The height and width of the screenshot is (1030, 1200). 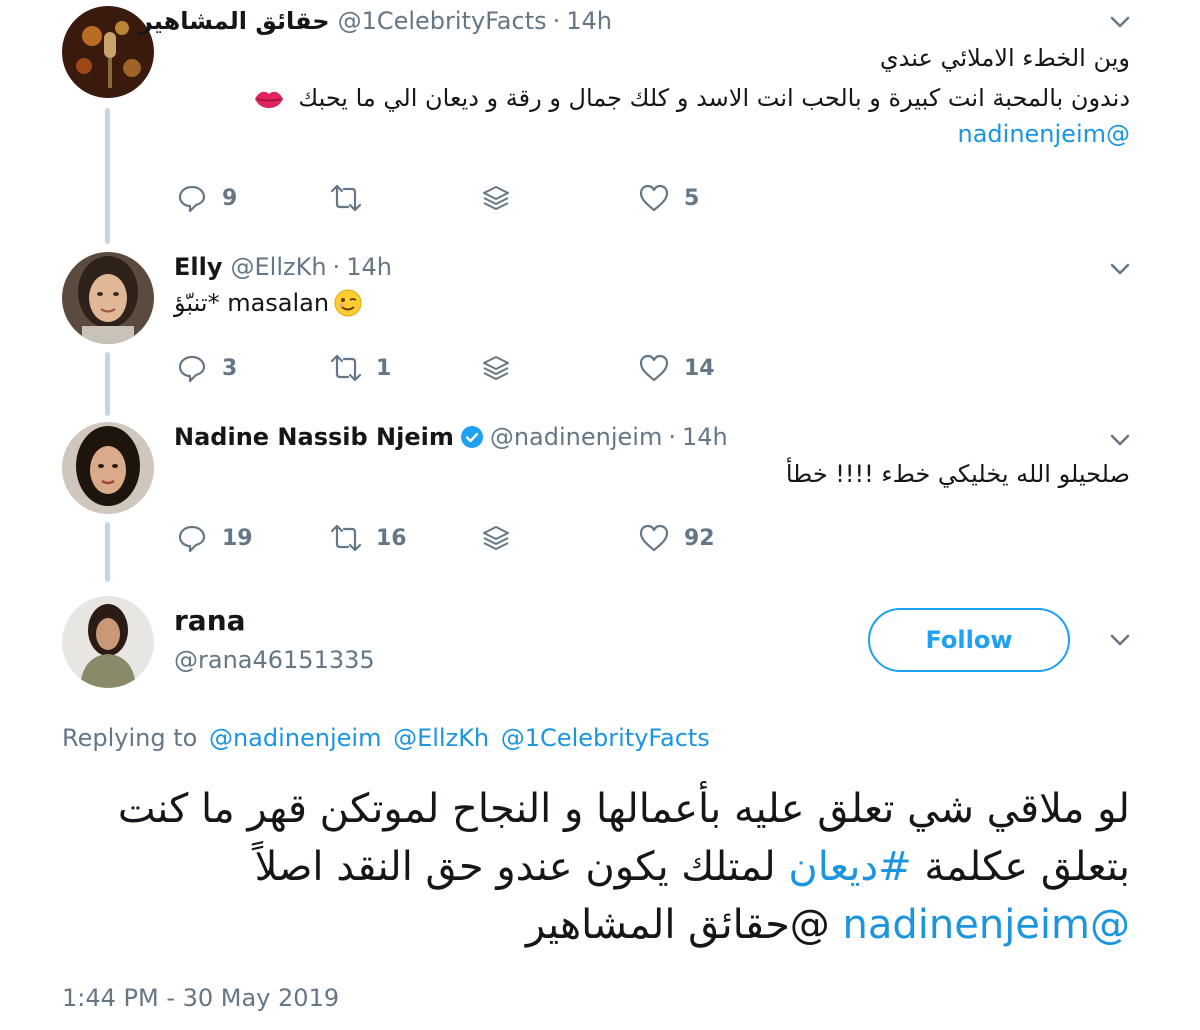 I want to click on reply-count: 3, so click(x=230, y=368).